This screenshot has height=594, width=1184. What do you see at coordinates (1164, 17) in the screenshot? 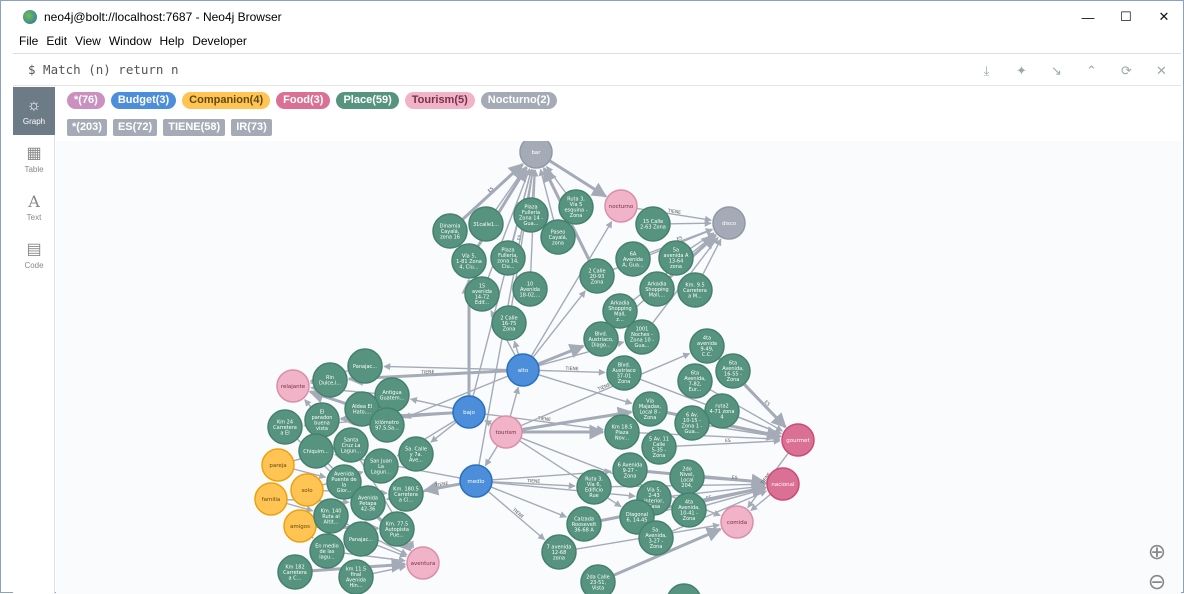
I see `close-icon: ✕` at bounding box center [1164, 17].